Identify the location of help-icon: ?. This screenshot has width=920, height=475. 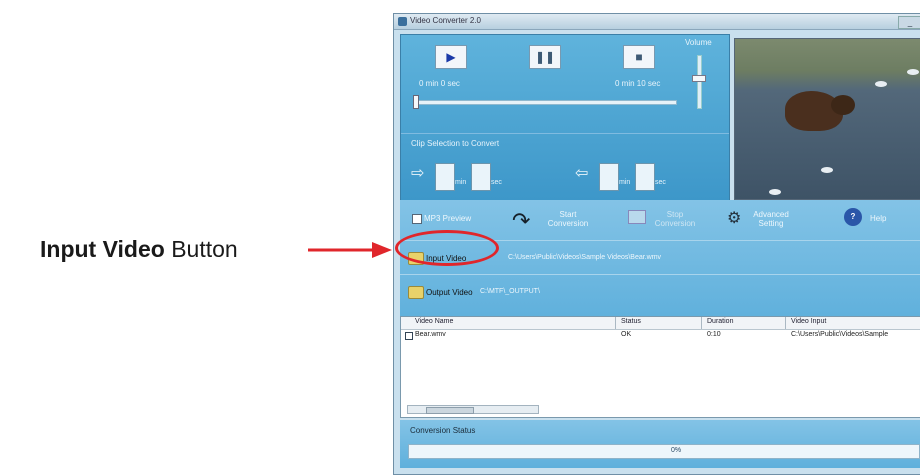
(853, 217).